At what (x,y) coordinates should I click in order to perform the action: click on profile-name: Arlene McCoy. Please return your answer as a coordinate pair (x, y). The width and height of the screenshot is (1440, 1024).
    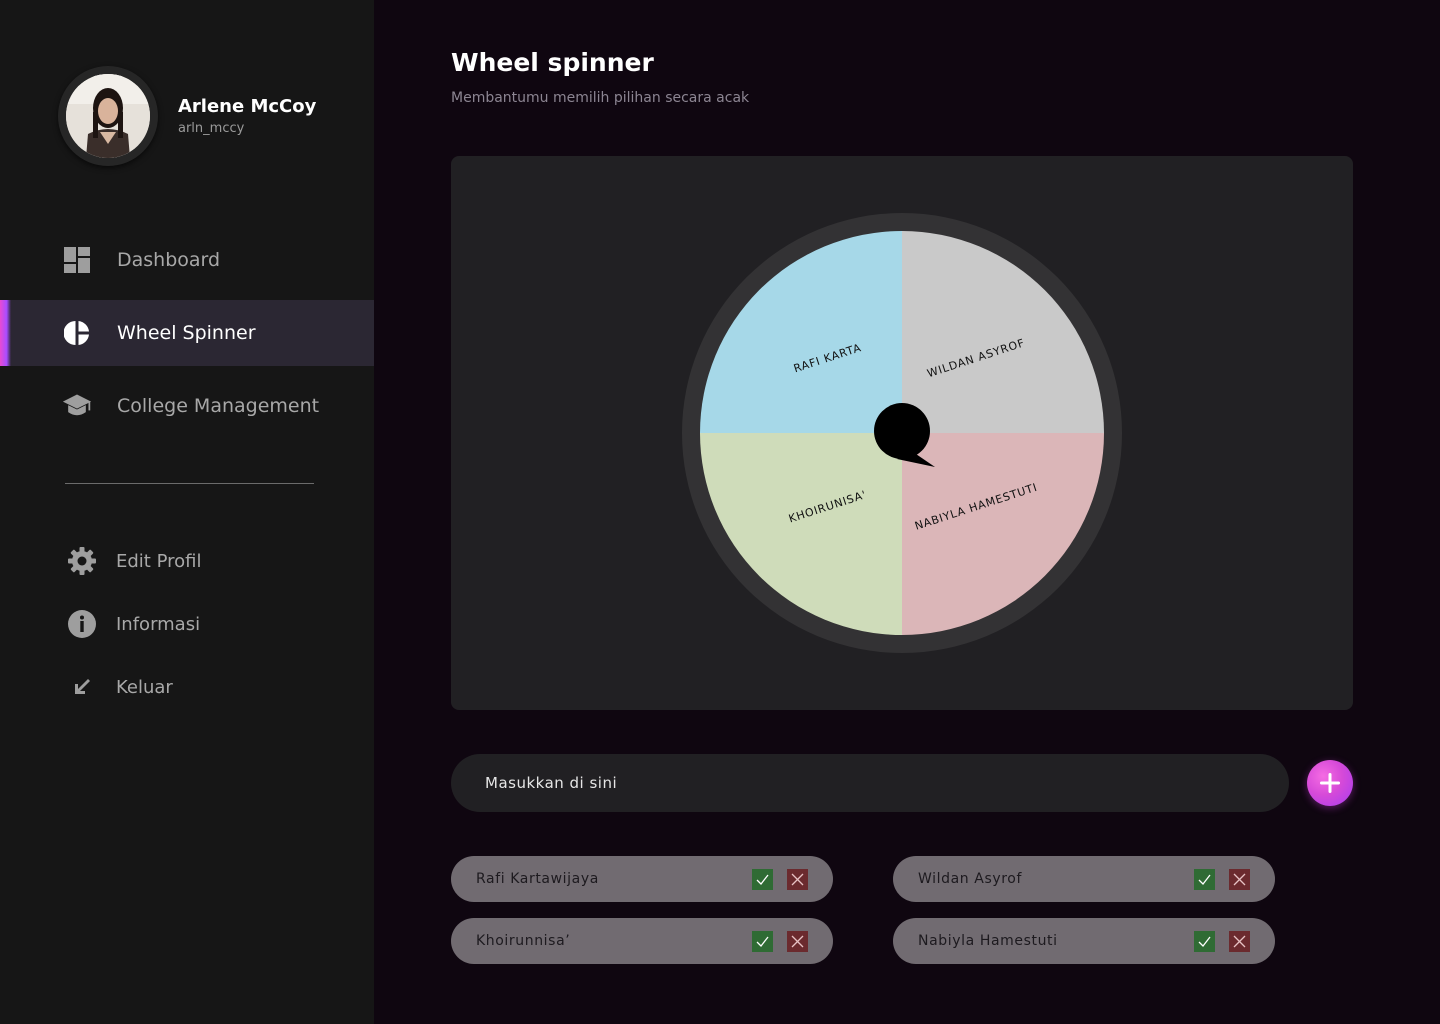
    Looking at the image, I should click on (247, 106).